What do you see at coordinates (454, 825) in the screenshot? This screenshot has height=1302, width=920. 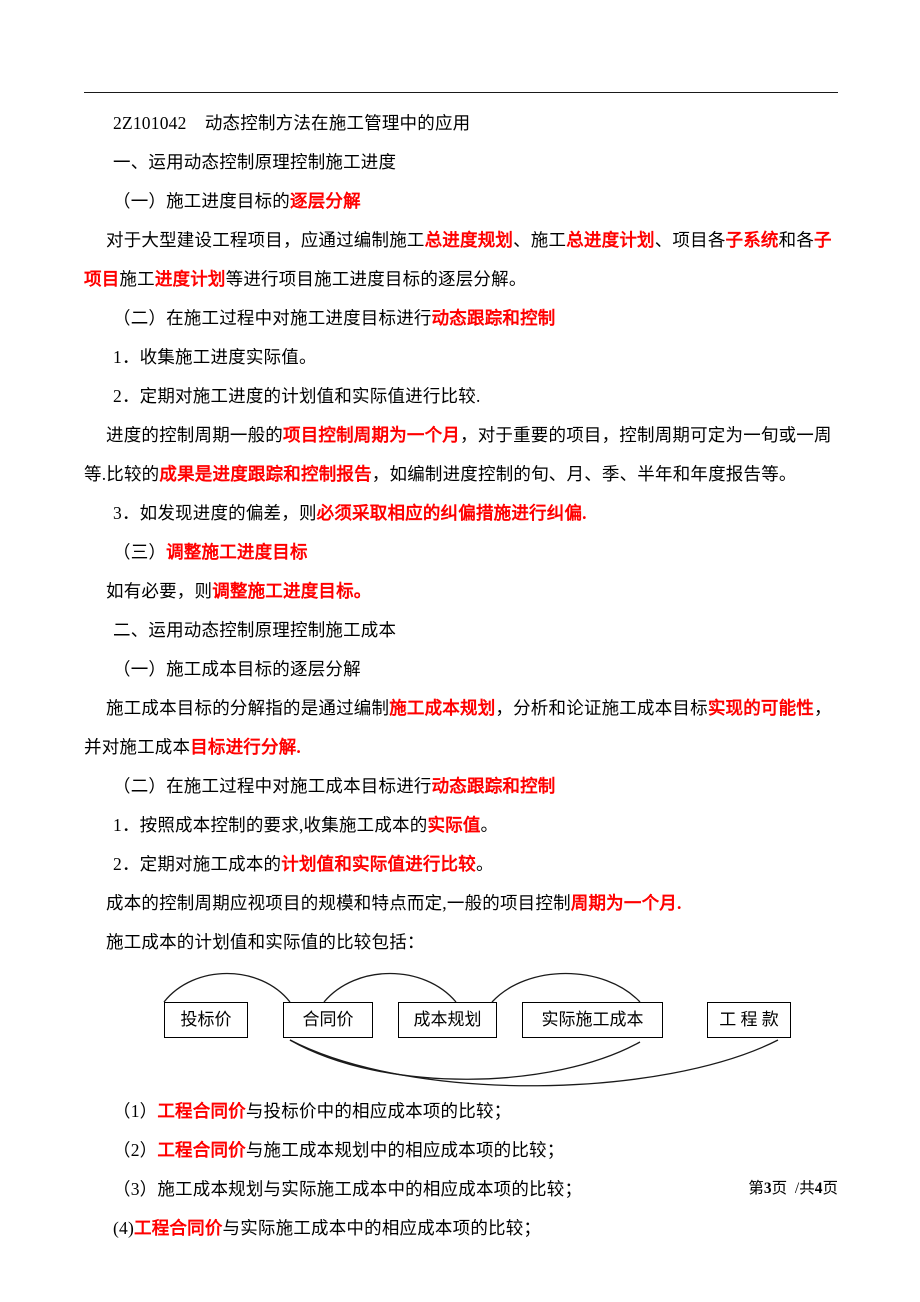 I see `li21-h1: 实际值` at bounding box center [454, 825].